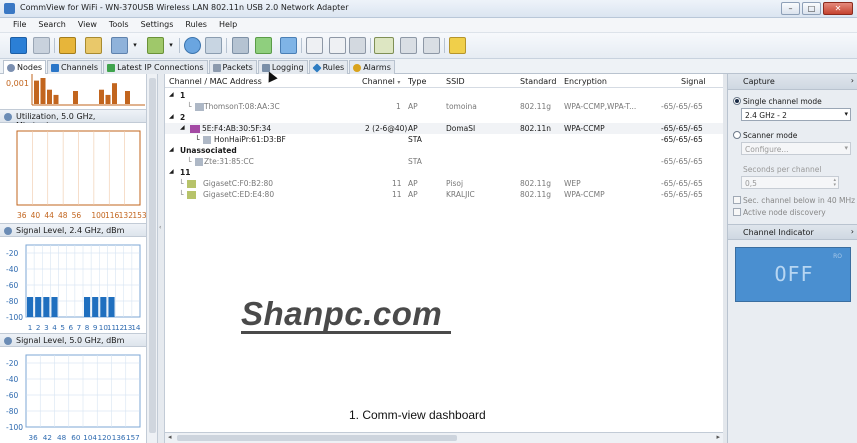  I want to click on tab-latest-ip-connections: Latest IP Connections, so click(155, 67).